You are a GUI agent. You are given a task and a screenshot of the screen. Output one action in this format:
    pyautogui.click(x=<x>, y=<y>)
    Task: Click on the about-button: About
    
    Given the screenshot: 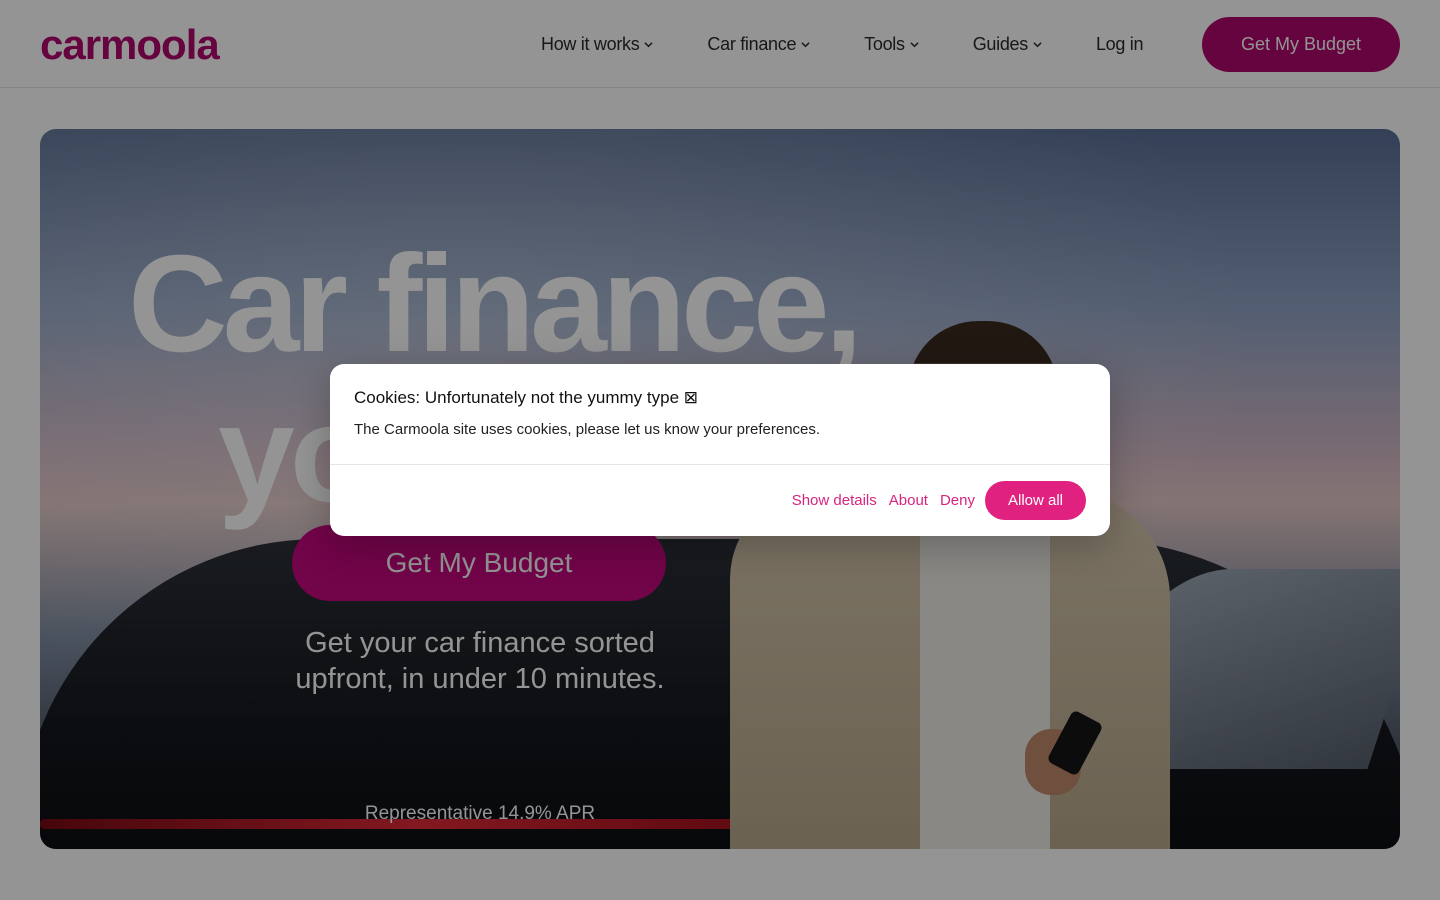 What is the action you would take?
    pyautogui.click(x=908, y=500)
    